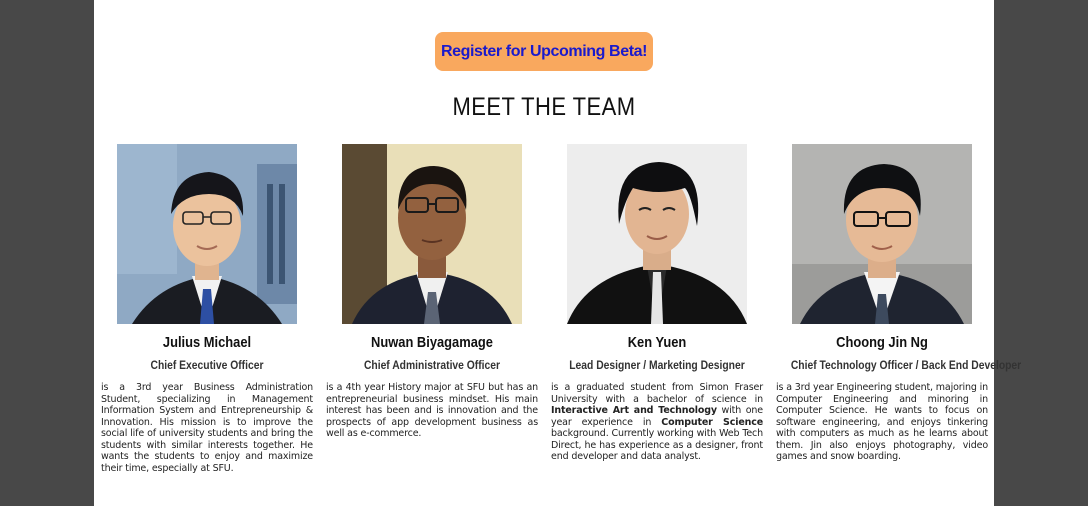 This screenshot has height=506, width=1088. I want to click on member-name: Choong Jin Ng, so click(882, 342).